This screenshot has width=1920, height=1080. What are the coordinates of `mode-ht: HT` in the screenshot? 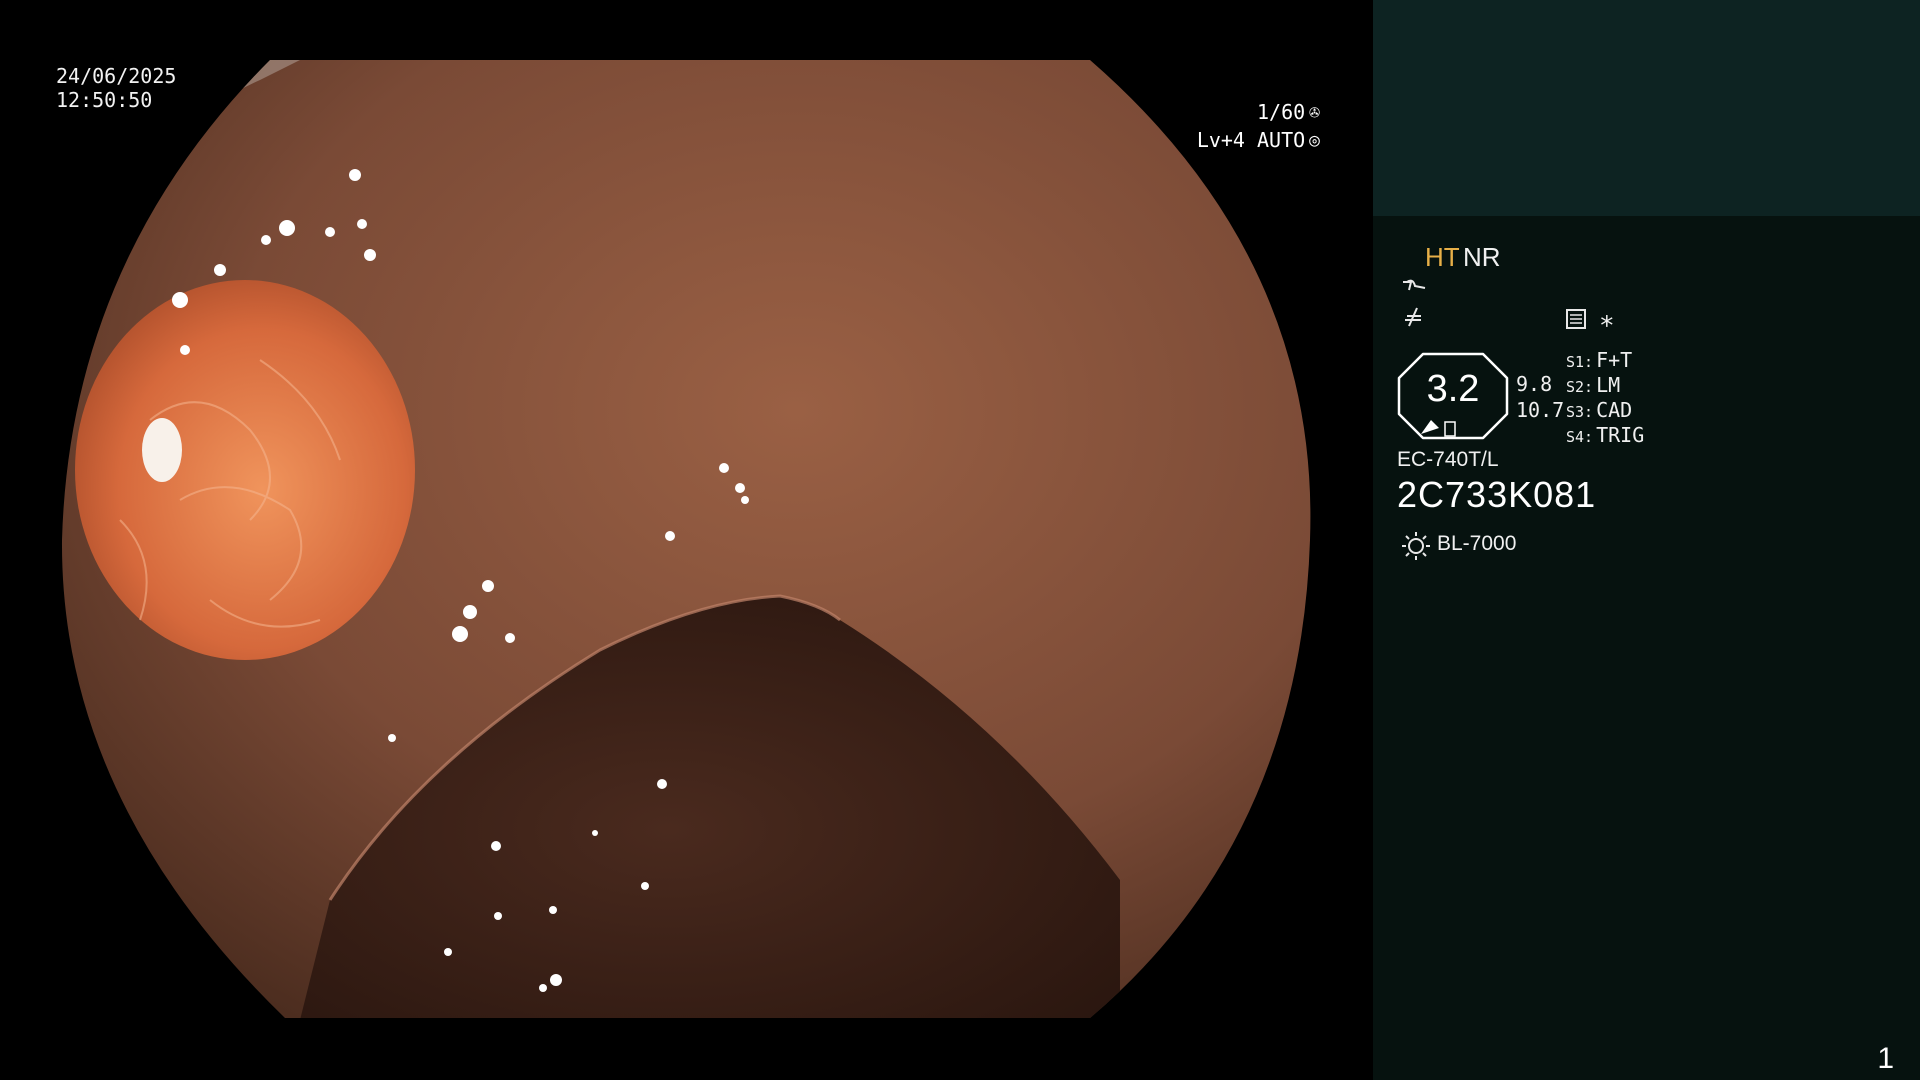 It's located at (1442, 257).